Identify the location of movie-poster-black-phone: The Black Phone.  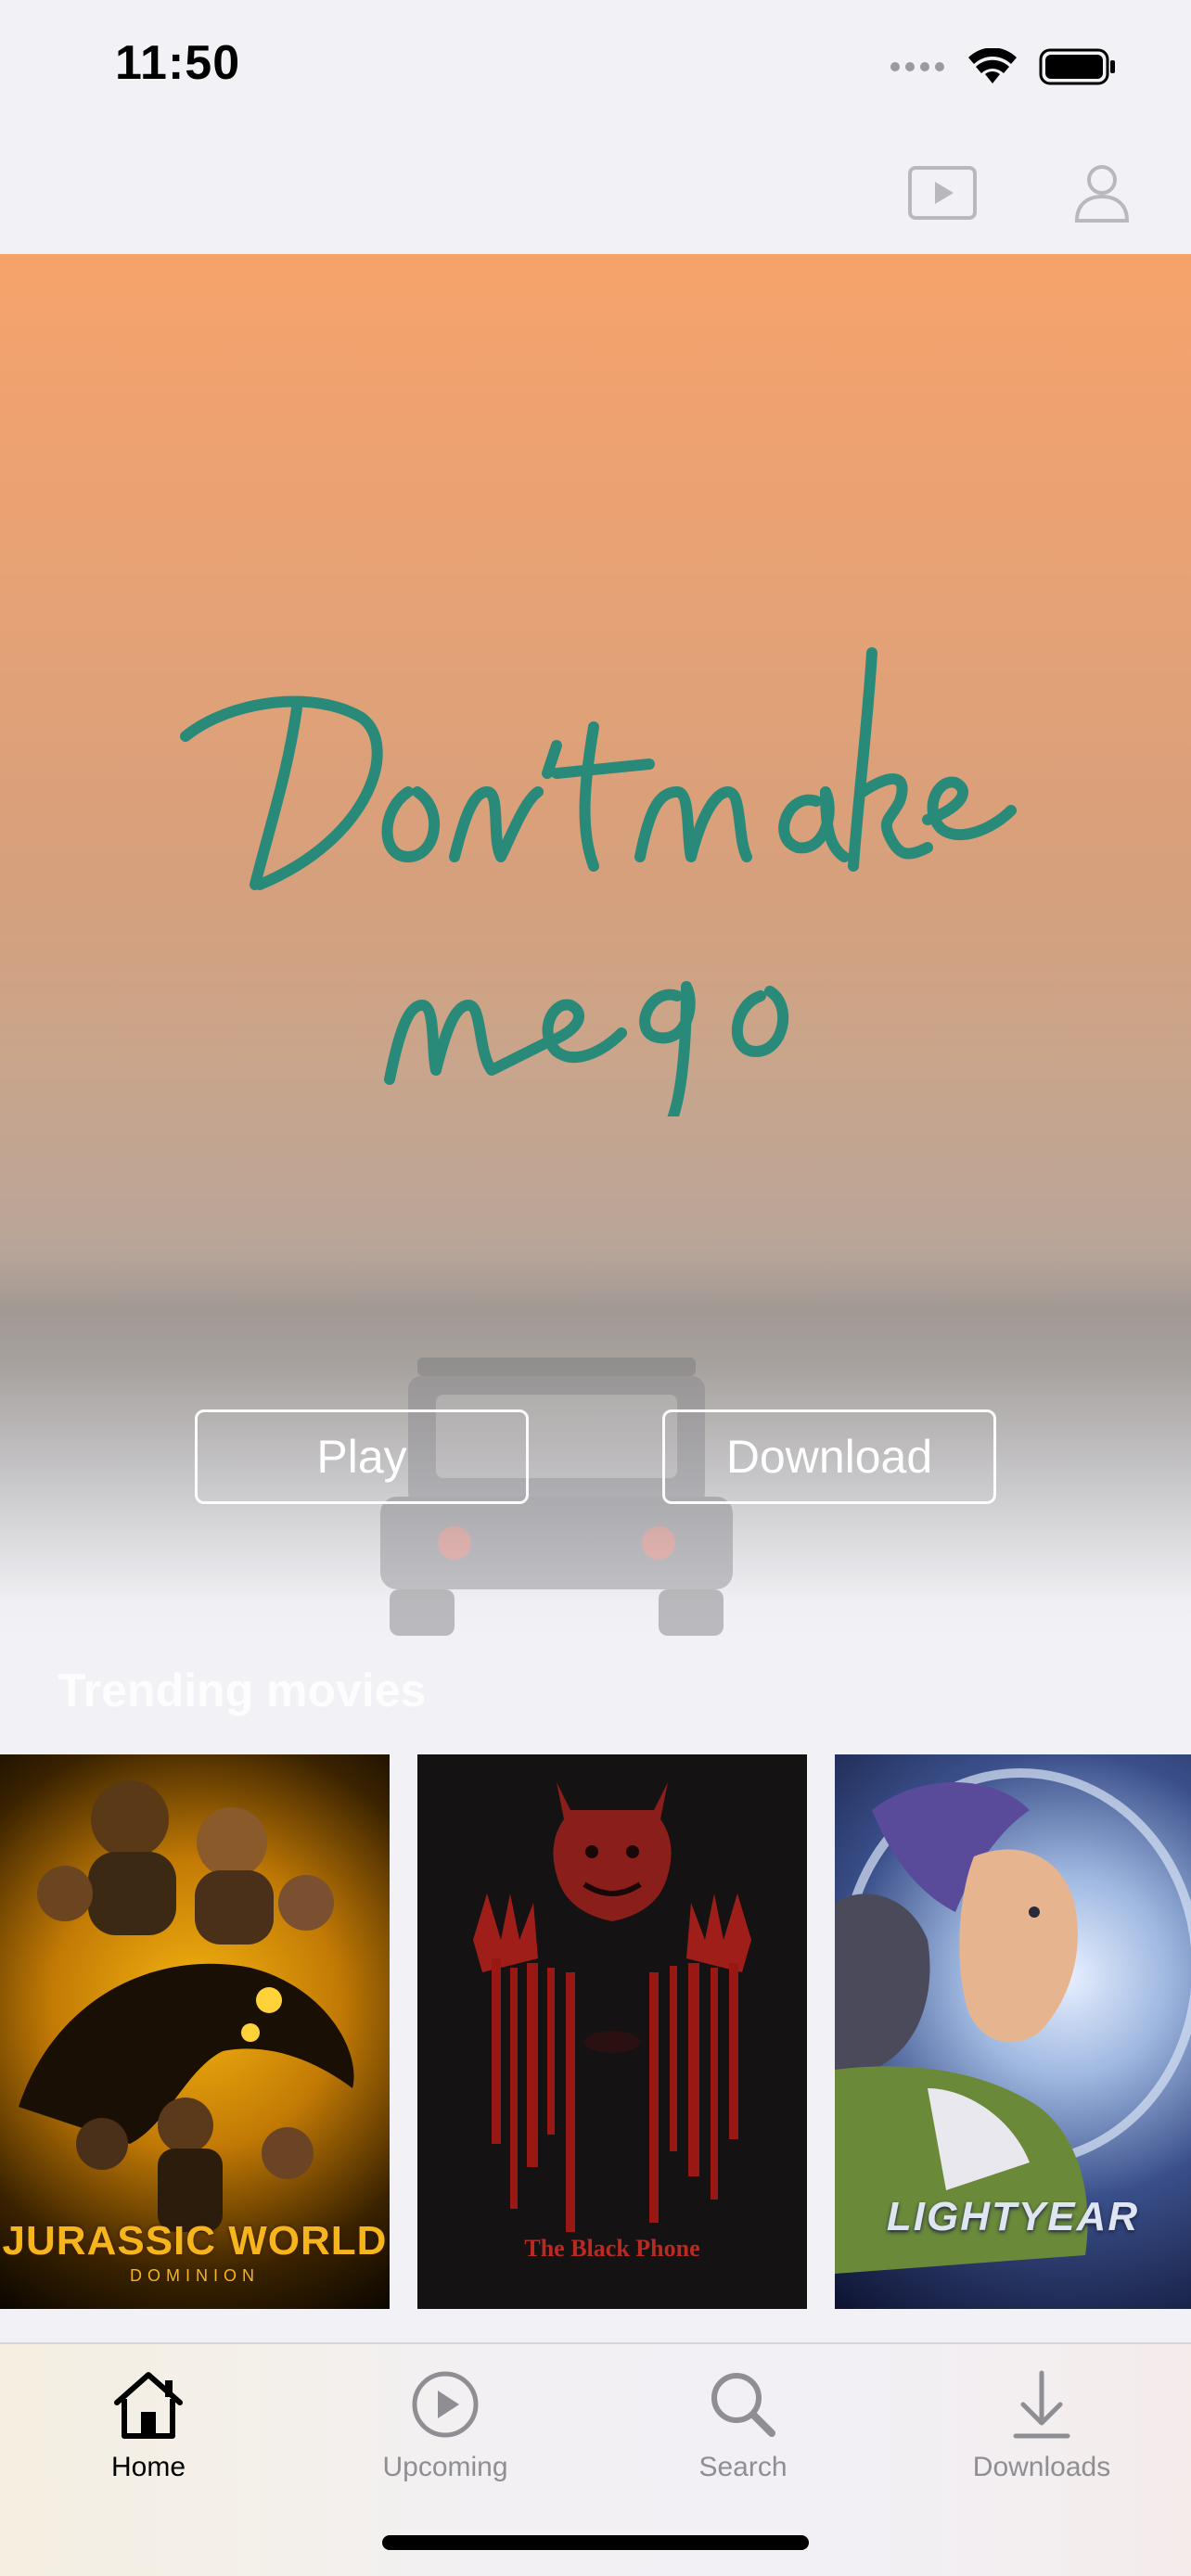
(612, 2032).